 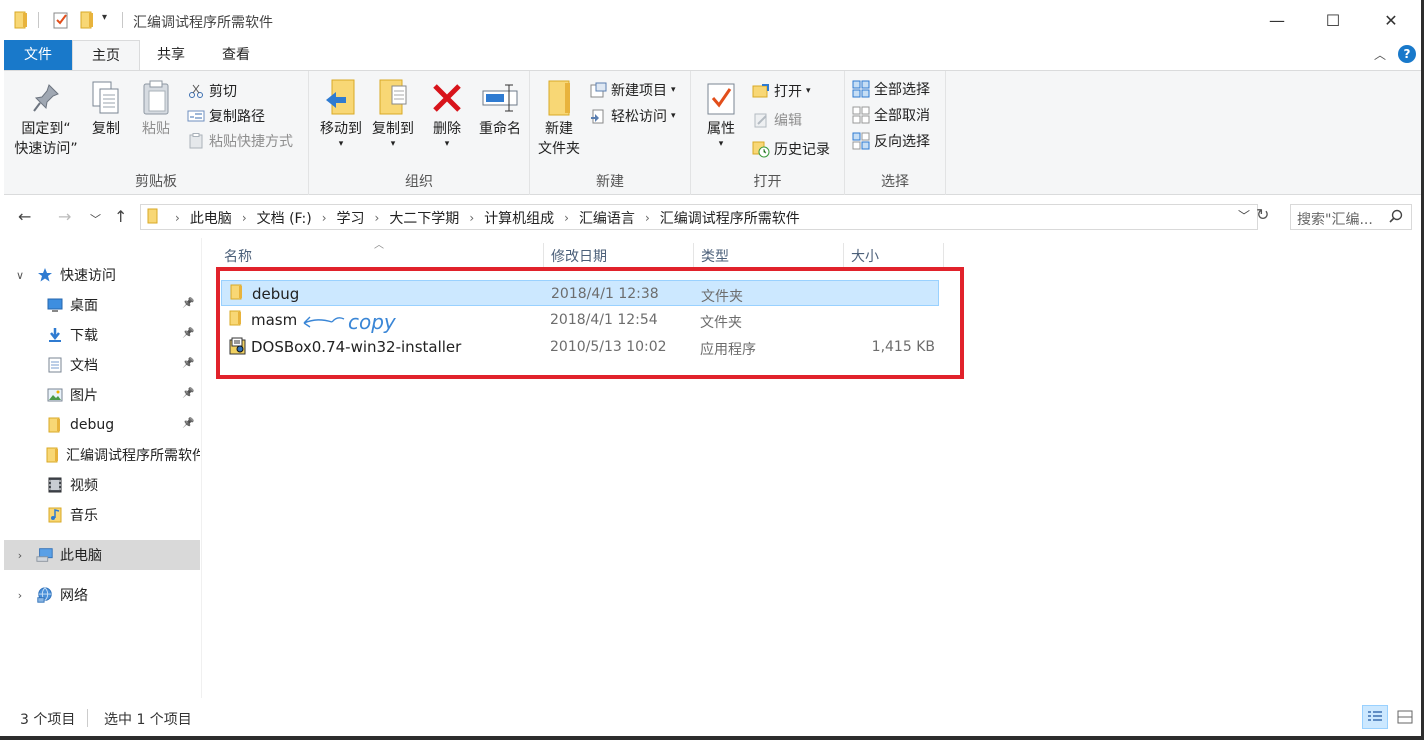 I want to click on copy-to-button: 复制到 ▾, so click(x=393, y=113).